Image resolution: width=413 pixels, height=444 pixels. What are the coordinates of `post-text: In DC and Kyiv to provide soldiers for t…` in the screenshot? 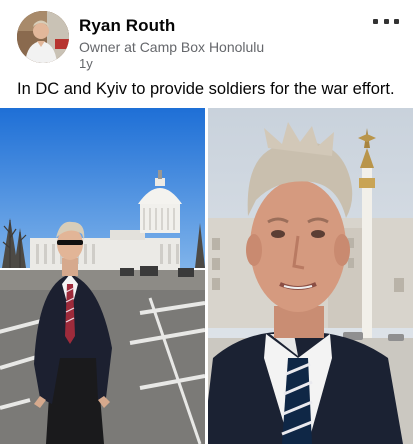 It's located at (206, 89).